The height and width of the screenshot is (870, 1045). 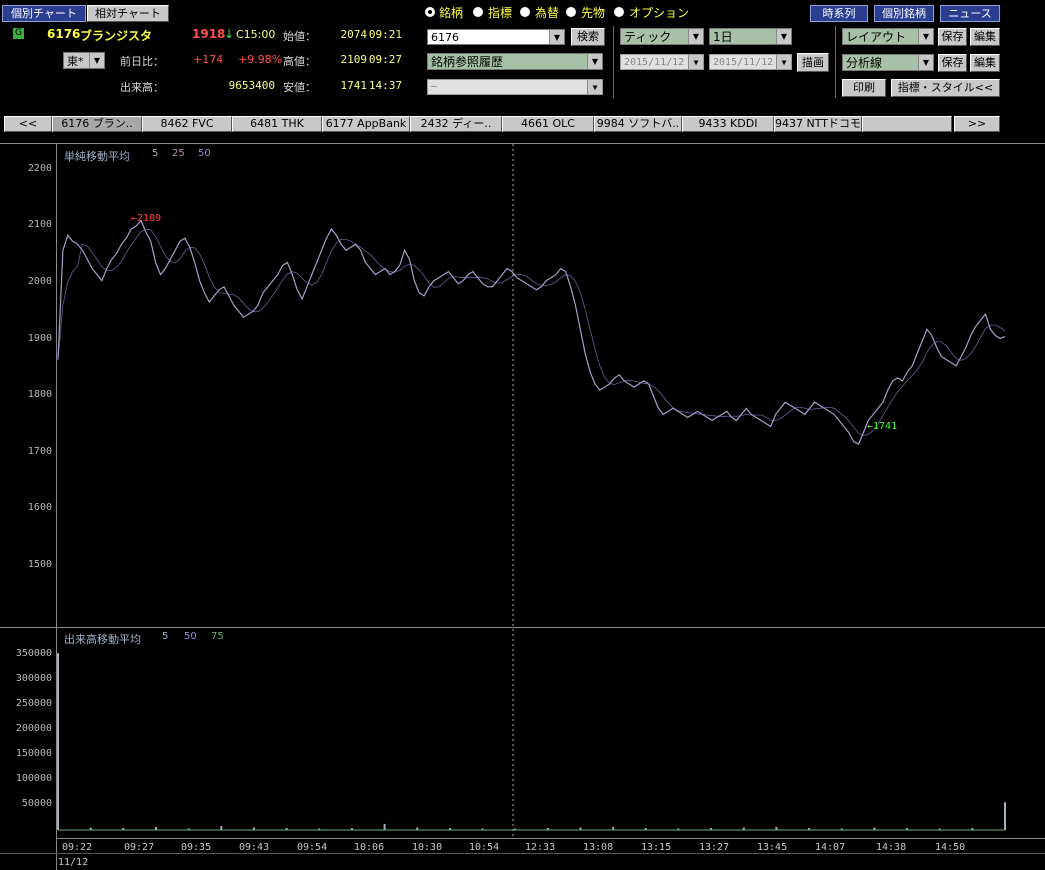 What do you see at coordinates (33, 778) in the screenshot?
I see `volume-tick: 100000` at bounding box center [33, 778].